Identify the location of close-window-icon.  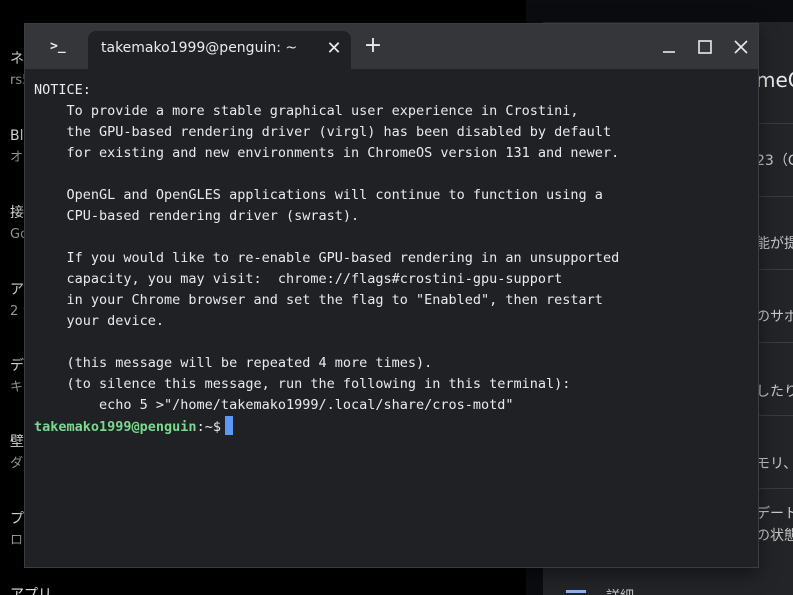
(741, 47).